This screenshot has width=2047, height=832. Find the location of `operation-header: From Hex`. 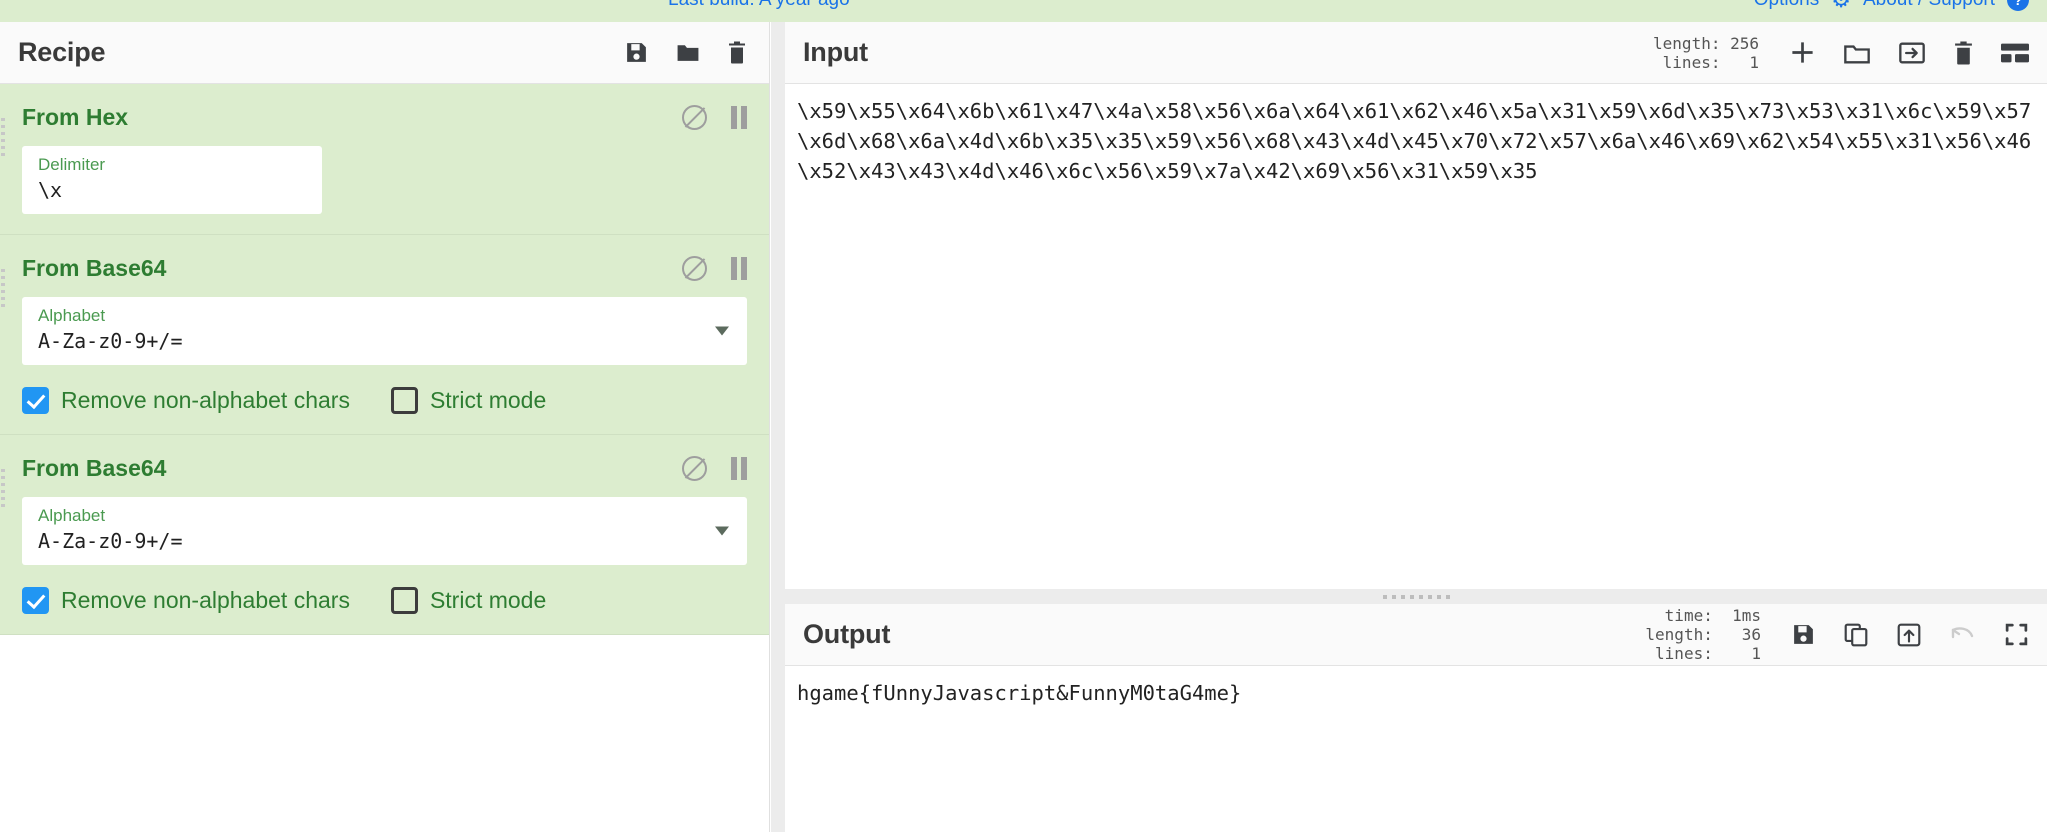

operation-header: From Hex is located at coordinates (384, 117).